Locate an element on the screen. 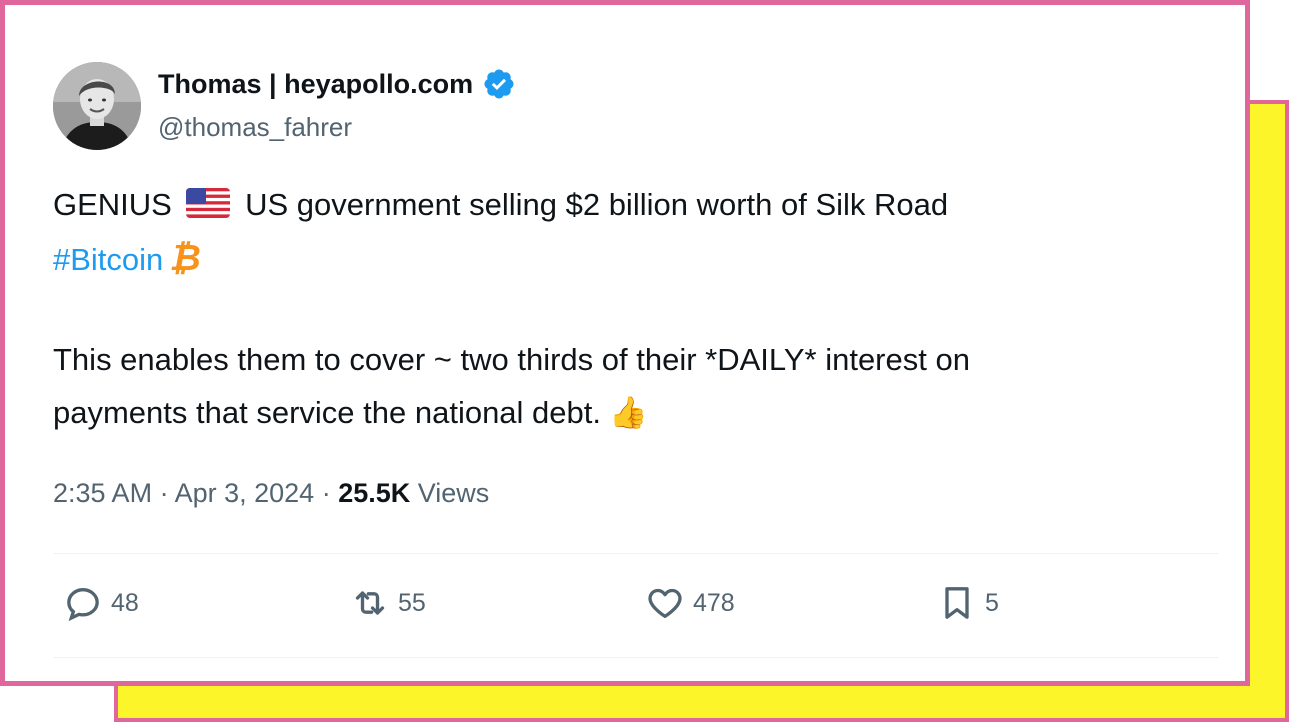 This screenshot has width=1292, height=726. avatar is located at coordinates (97, 106).